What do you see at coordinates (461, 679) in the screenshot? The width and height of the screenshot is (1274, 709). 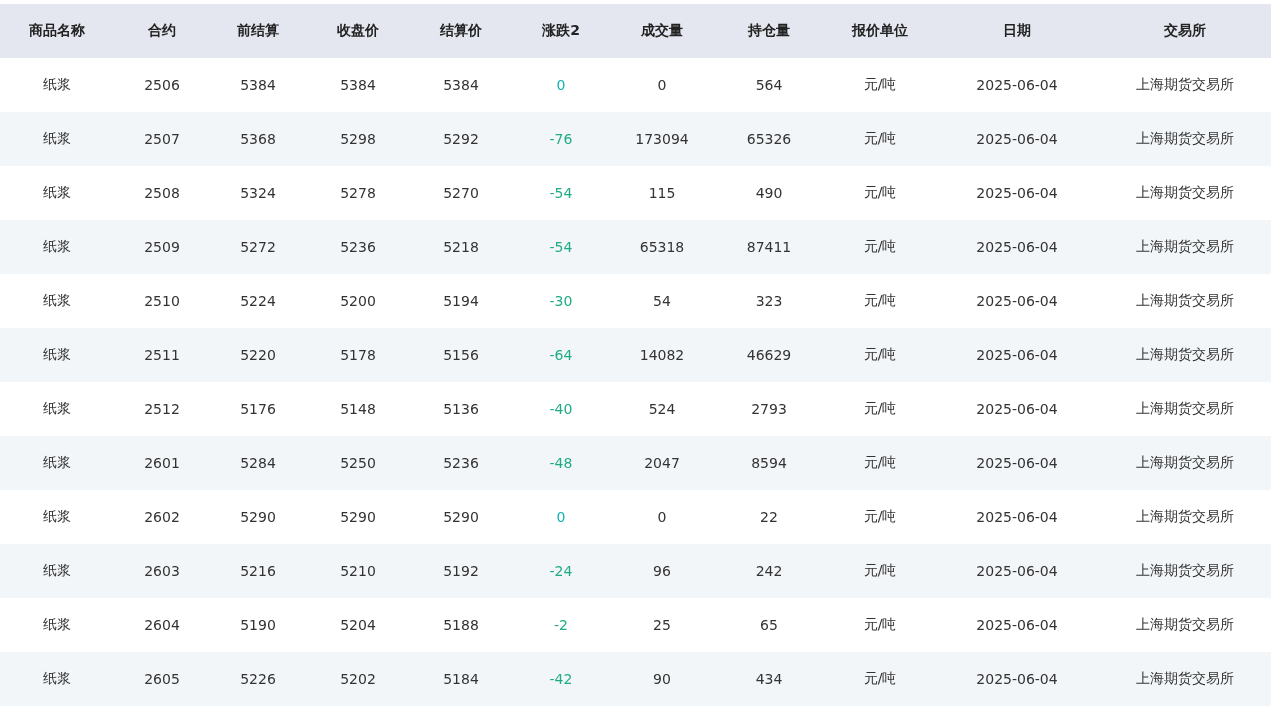 I see `table-cell: 5184` at bounding box center [461, 679].